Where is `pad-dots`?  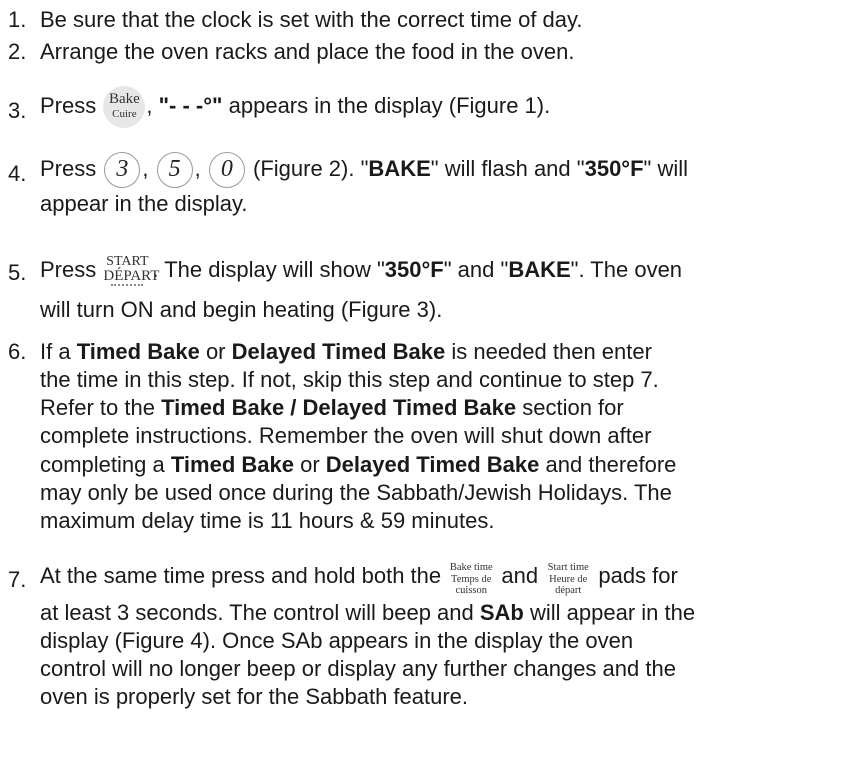
pad-dots is located at coordinates (127, 285).